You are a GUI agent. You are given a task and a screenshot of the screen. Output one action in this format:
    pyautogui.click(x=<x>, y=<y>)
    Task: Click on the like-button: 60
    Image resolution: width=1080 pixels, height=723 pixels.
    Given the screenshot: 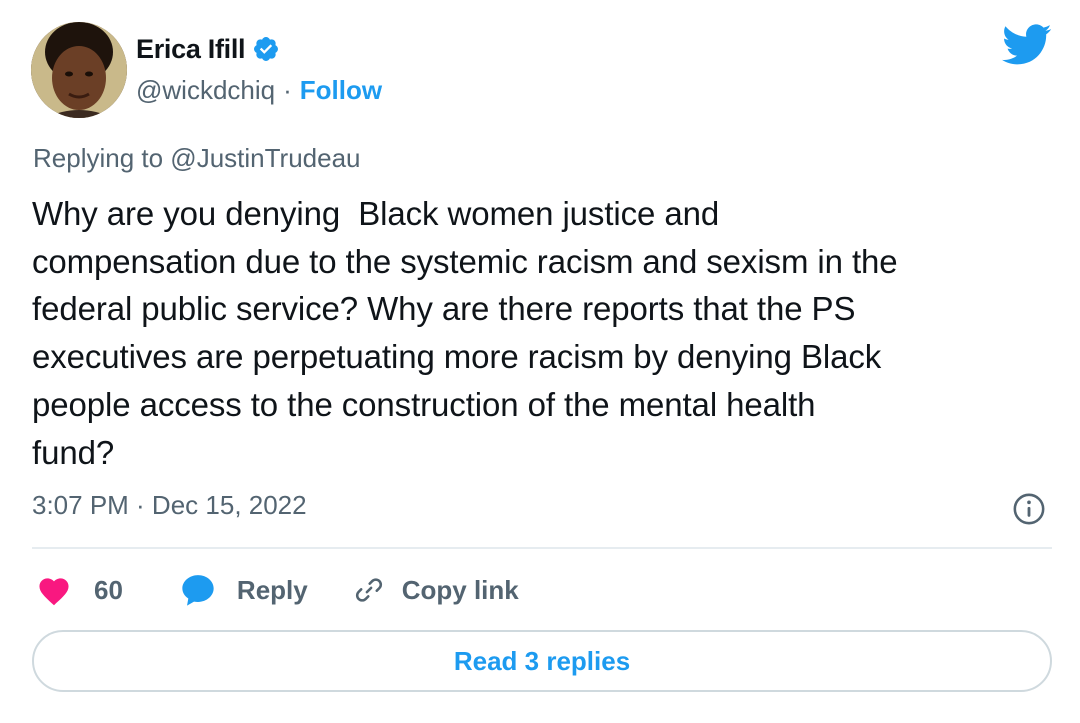 What is the action you would take?
    pyautogui.click(x=107, y=590)
    